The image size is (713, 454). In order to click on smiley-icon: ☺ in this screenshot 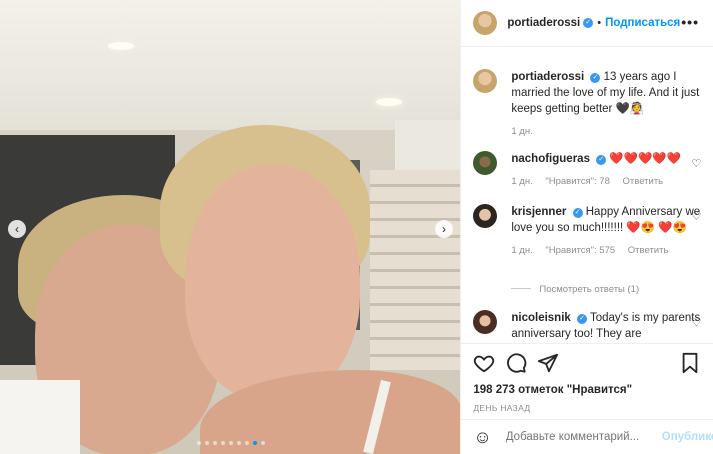, I will do `click(482, 437)`.